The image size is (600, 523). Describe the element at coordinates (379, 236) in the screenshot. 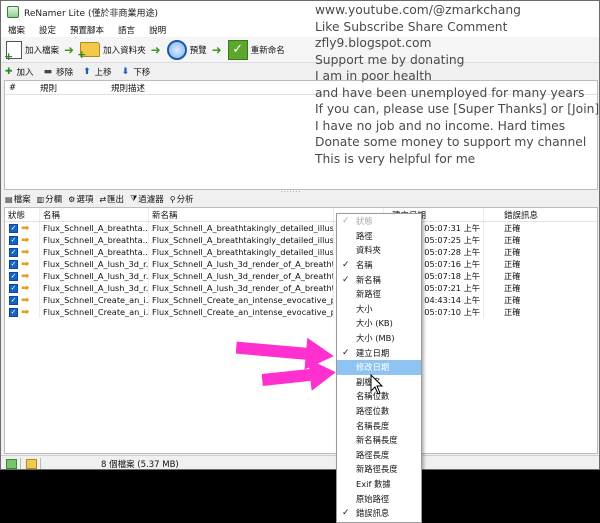

I see `menu-item-column: 路徑` at that location.